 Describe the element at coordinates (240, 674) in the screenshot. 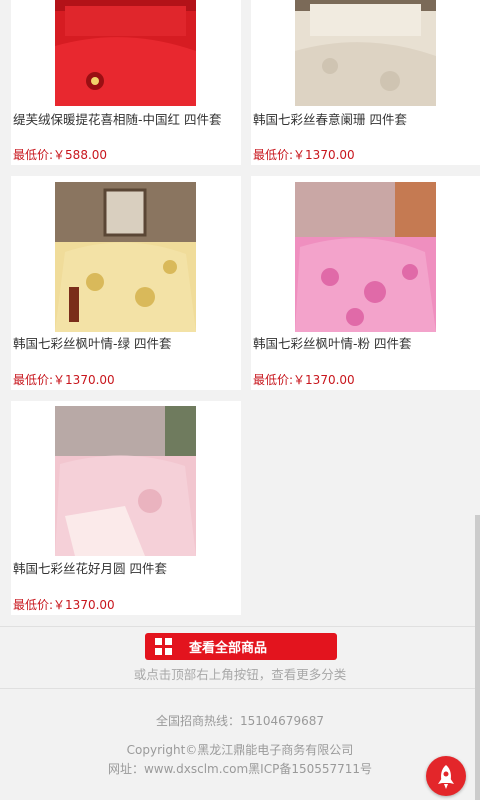

I see `category-hint: 或点击顶部右上角按钮，查看更多分类` at that location.